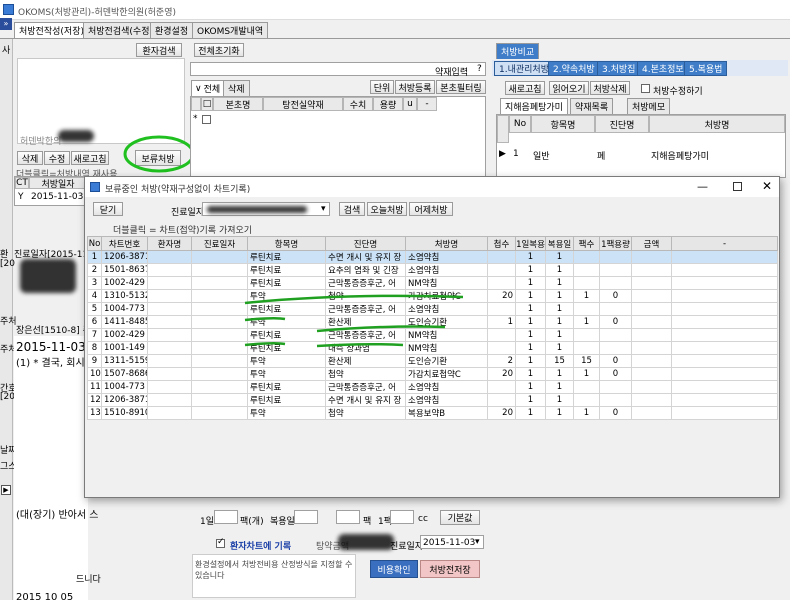 This screenshot has width=790, height=600. Describe the element at coordinates (365, 270) in the screenshot. I see `table-cell: 요추의 염좌 및 긴장` at that location.